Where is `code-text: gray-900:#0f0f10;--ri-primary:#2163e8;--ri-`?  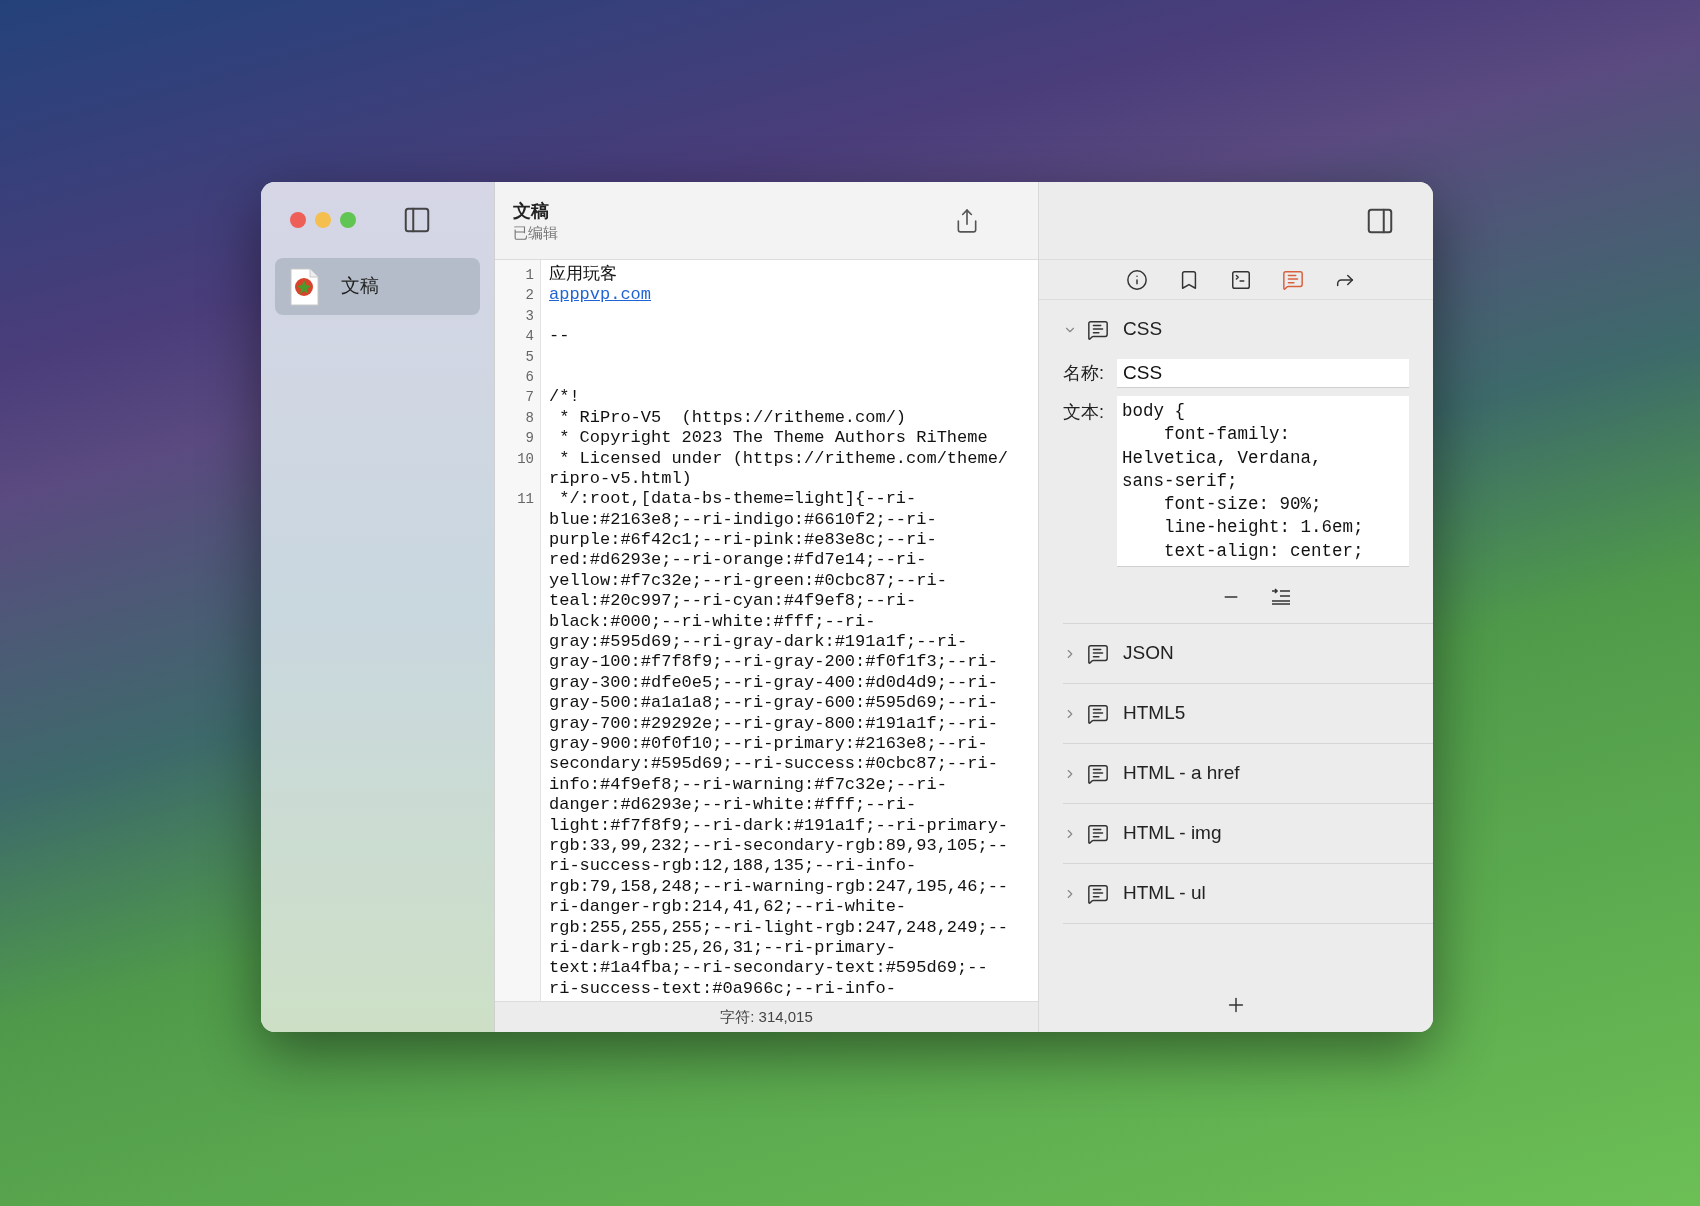 code-text: gray-900:#0f0f10;--ri-primary:#2163e8;--ri- is located at coordinates (768, 743).